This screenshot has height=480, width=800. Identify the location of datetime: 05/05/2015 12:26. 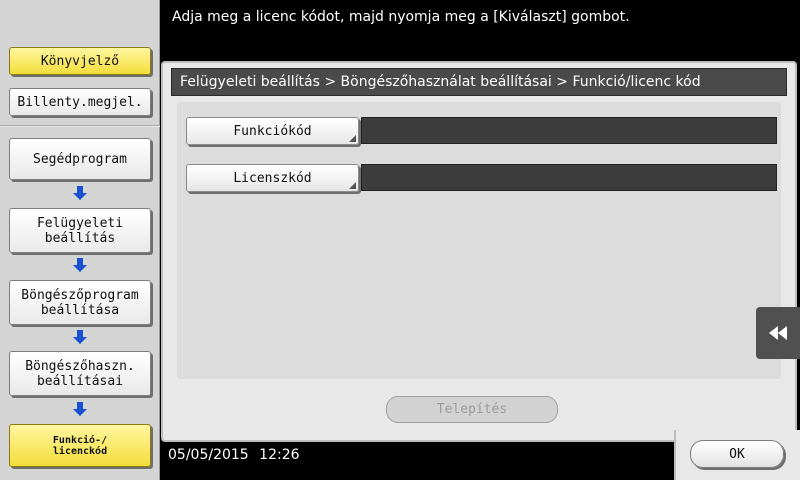
(234, 455).